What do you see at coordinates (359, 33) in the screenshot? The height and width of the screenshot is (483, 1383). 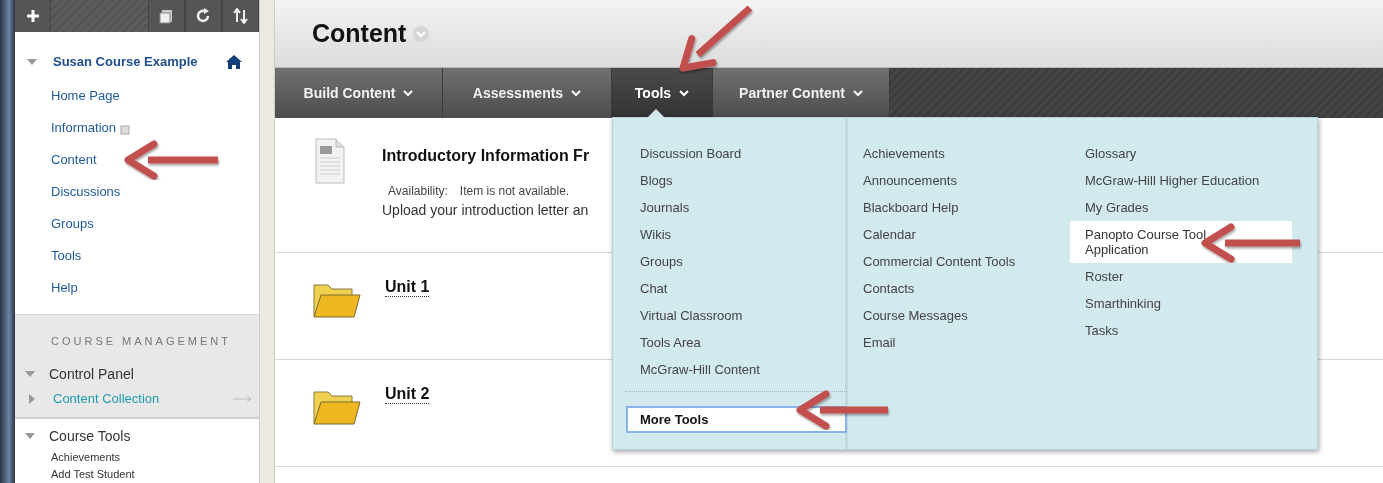 I see `page-title: Content` at bounding box center [359, 33].